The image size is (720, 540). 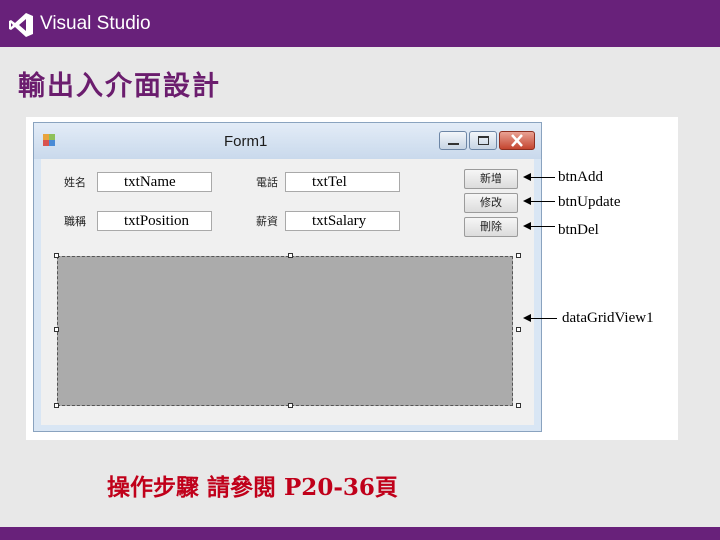 What do you see at coordinates (21, 25) in the screenshot?
I see `visual-studio-logo-icon` at bounding box center [21, 25].